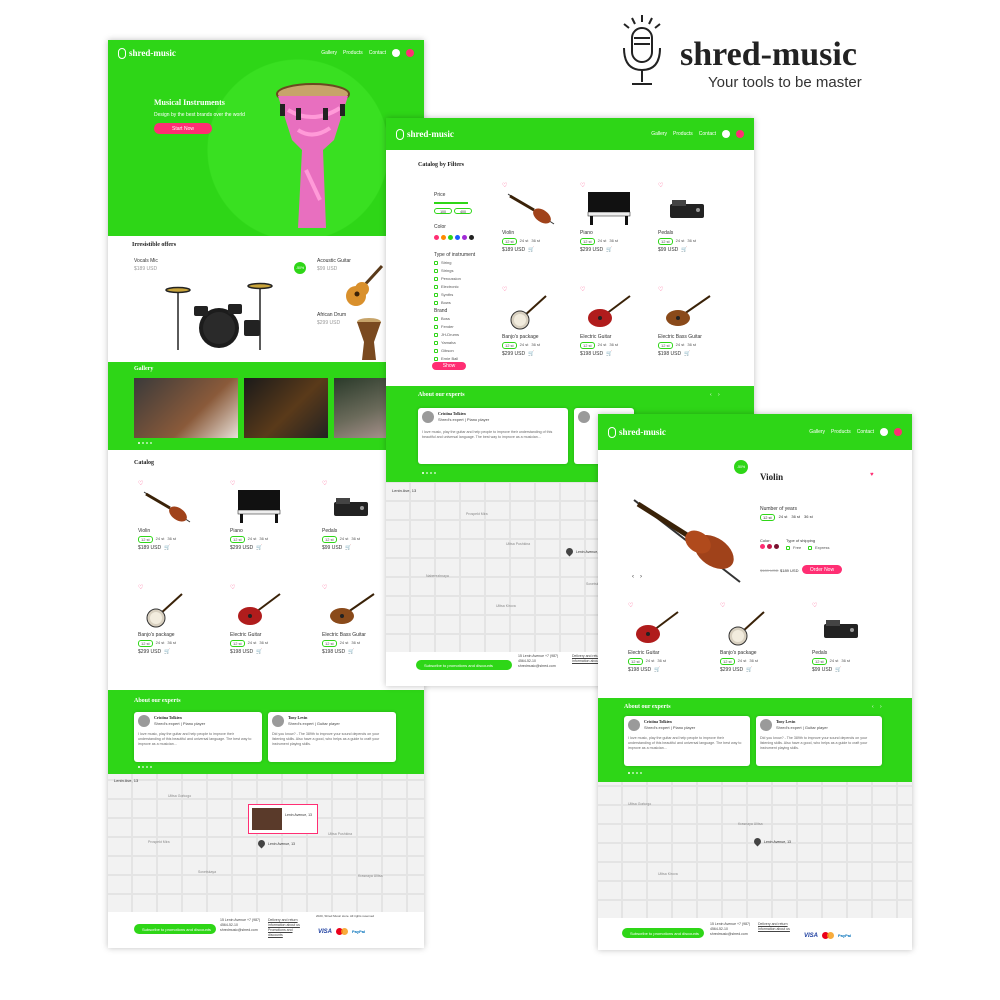  I want to click on filter-checkbox: Gibson, so click(444, 350).